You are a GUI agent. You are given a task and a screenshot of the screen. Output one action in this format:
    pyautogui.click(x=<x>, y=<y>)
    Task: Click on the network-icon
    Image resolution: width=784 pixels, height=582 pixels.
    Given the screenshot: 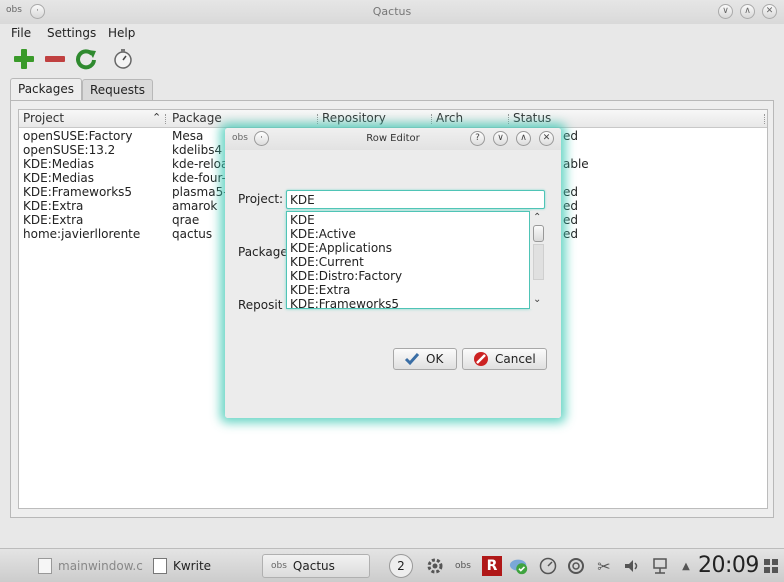 What is the action you would take?
    pyautogui.click(x=660, y=566)
    